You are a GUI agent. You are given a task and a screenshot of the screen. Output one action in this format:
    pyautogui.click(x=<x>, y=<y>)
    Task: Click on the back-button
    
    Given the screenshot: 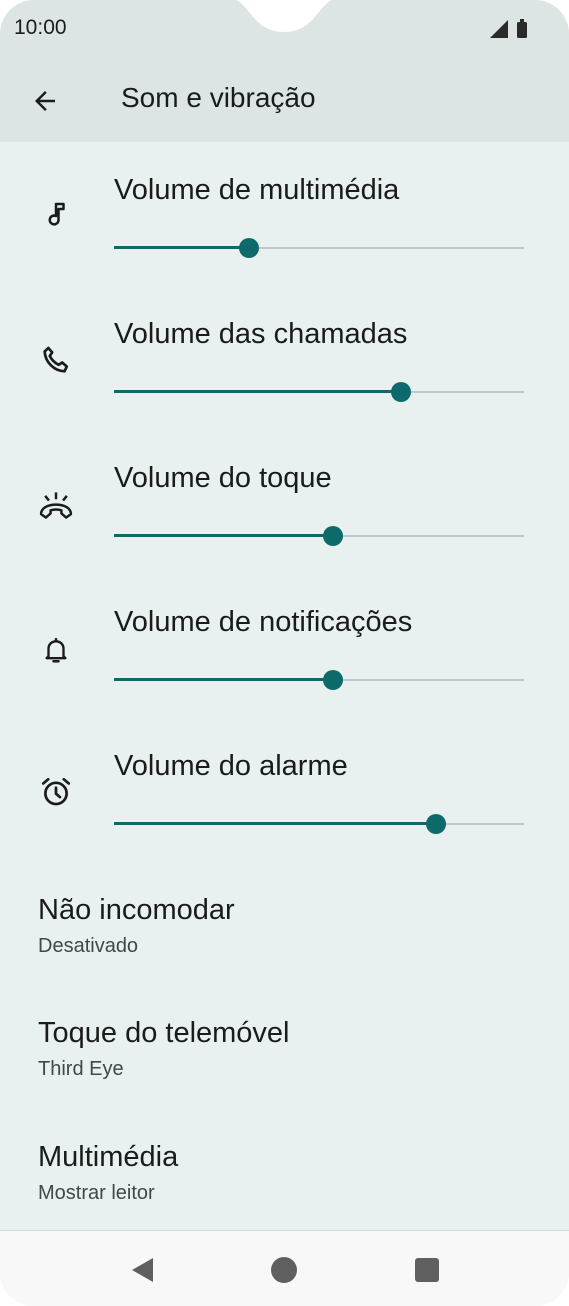 What is the action you would take?
    pyautogui.click(x=45, y=101)
    